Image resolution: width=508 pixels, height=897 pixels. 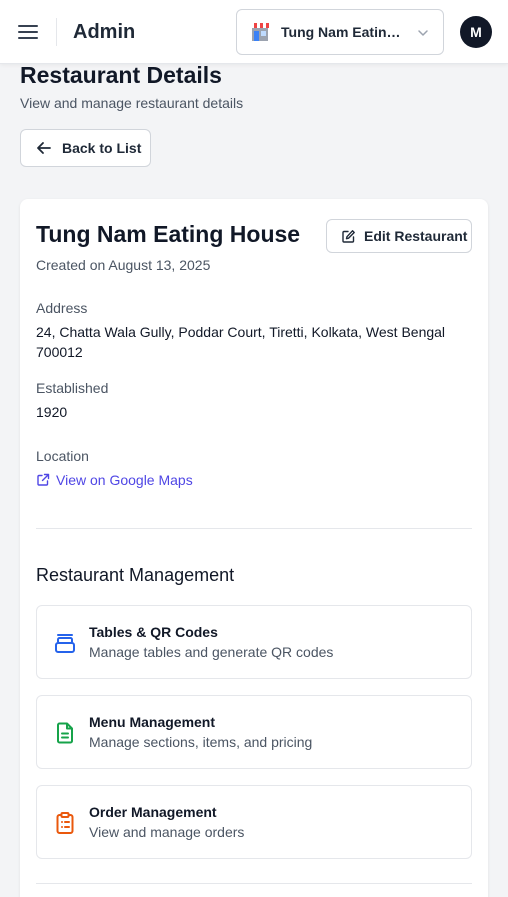 What do you see at coordinates (65, 733) in the screenshot?
I see `document-icon` at bounding box center [65, 733].